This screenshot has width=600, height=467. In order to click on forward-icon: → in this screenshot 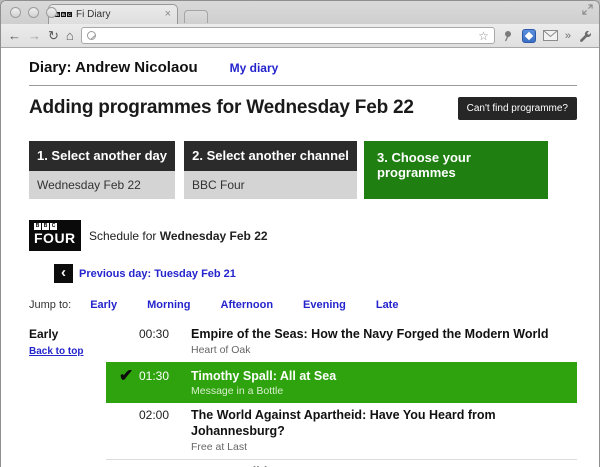, I will do `click(34, 35)`.